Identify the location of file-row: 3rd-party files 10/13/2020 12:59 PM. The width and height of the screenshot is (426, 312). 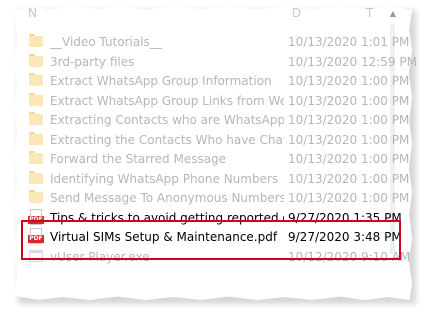
(222, 62).